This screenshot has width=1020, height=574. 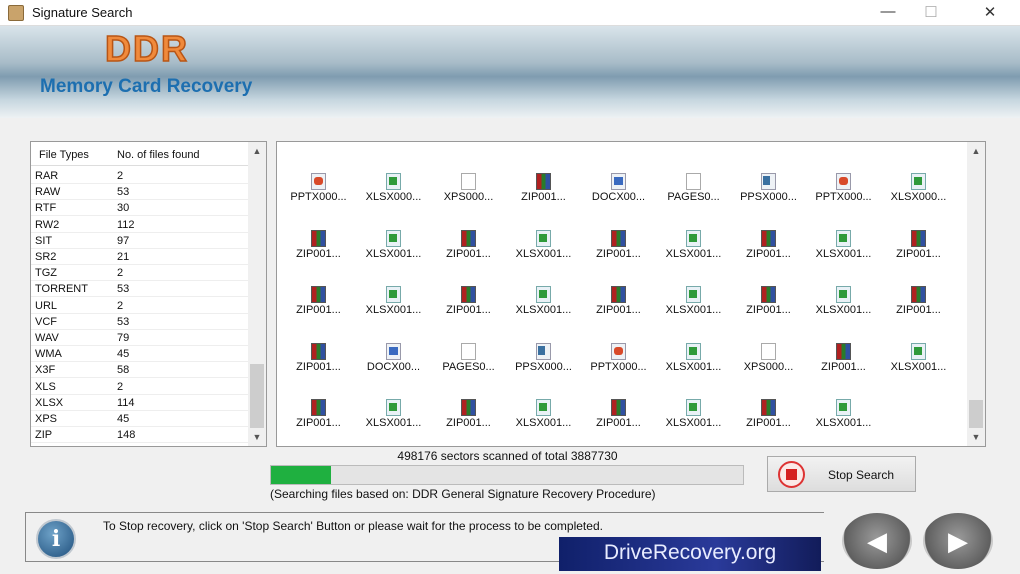 I want to click on table-row: SIT 97, so click(x=140, y=241).